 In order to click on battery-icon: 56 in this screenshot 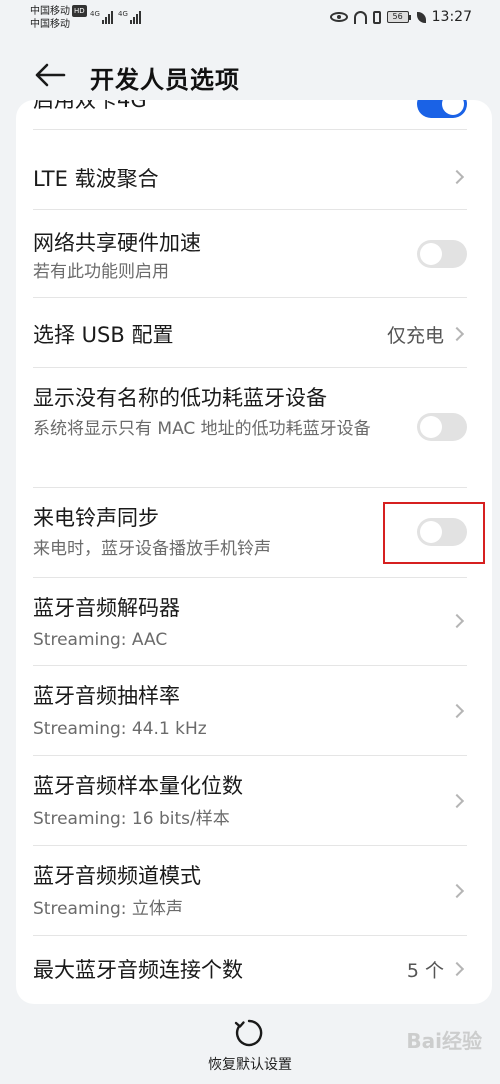, I will do `click(398, 17)`.